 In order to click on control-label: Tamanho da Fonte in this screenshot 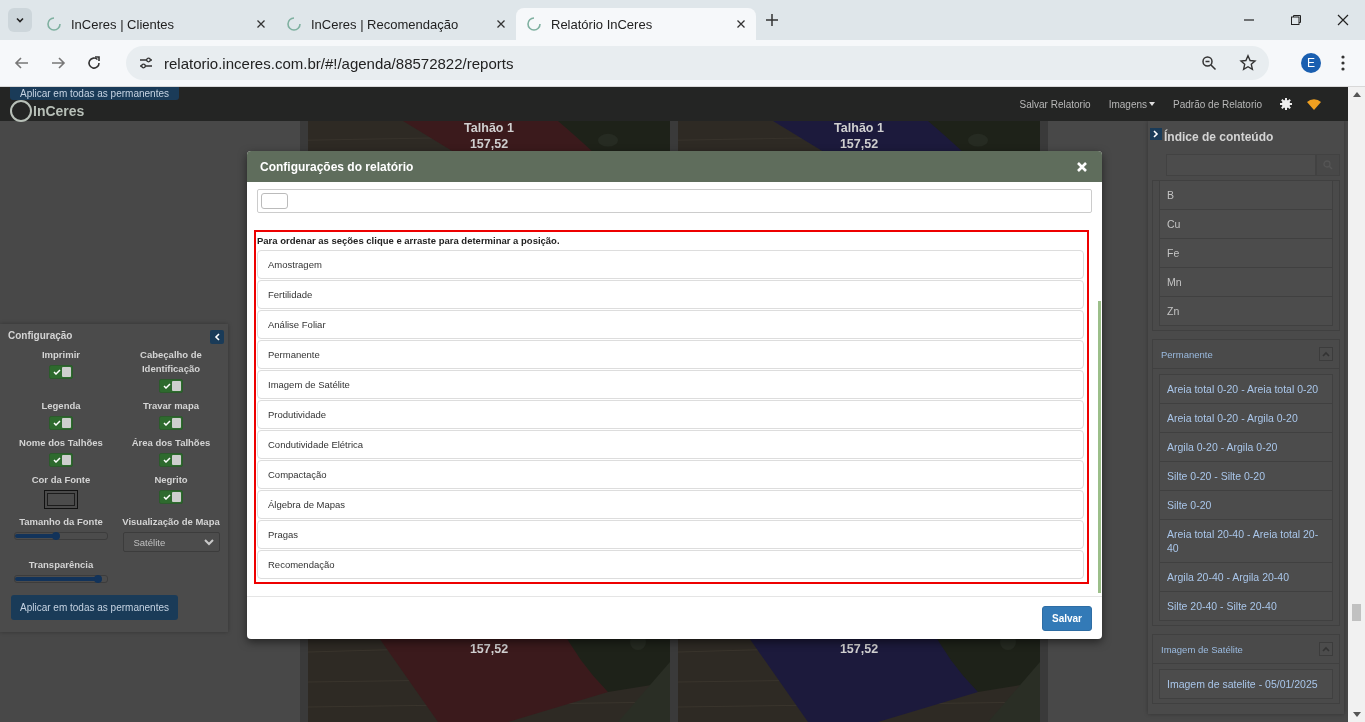, I will do `click(61, 522)`.